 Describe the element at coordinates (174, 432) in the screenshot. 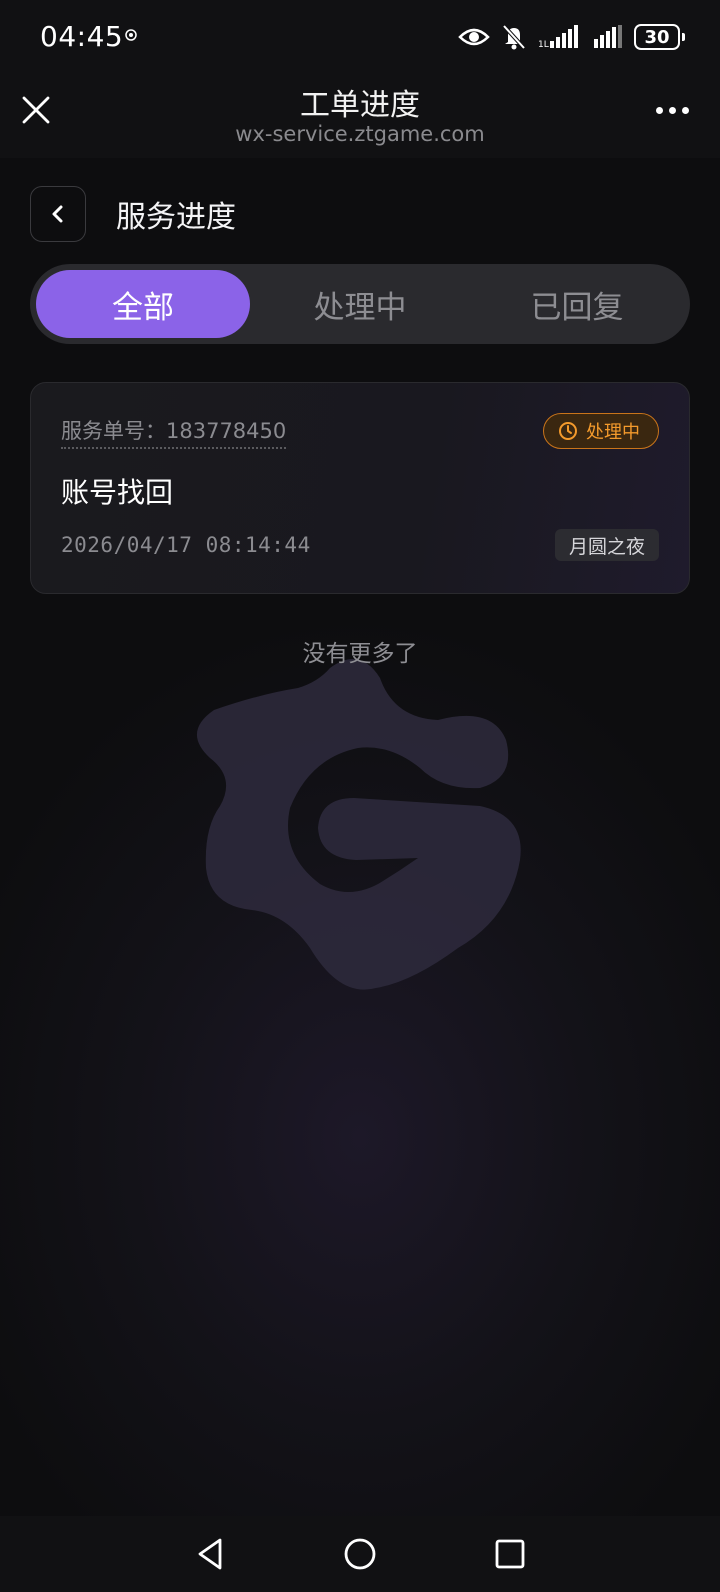

I see `ticket-id: 服务单号：183778450` at that location.